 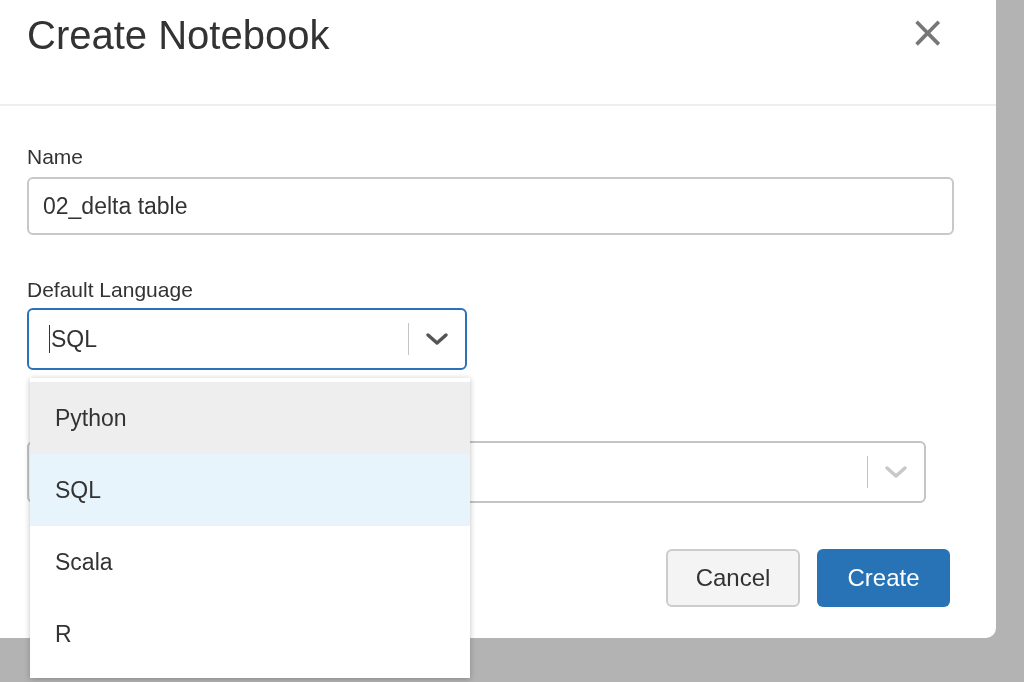 I want to click on dialog-title: Create Notebook, so click(x=178, y=35).